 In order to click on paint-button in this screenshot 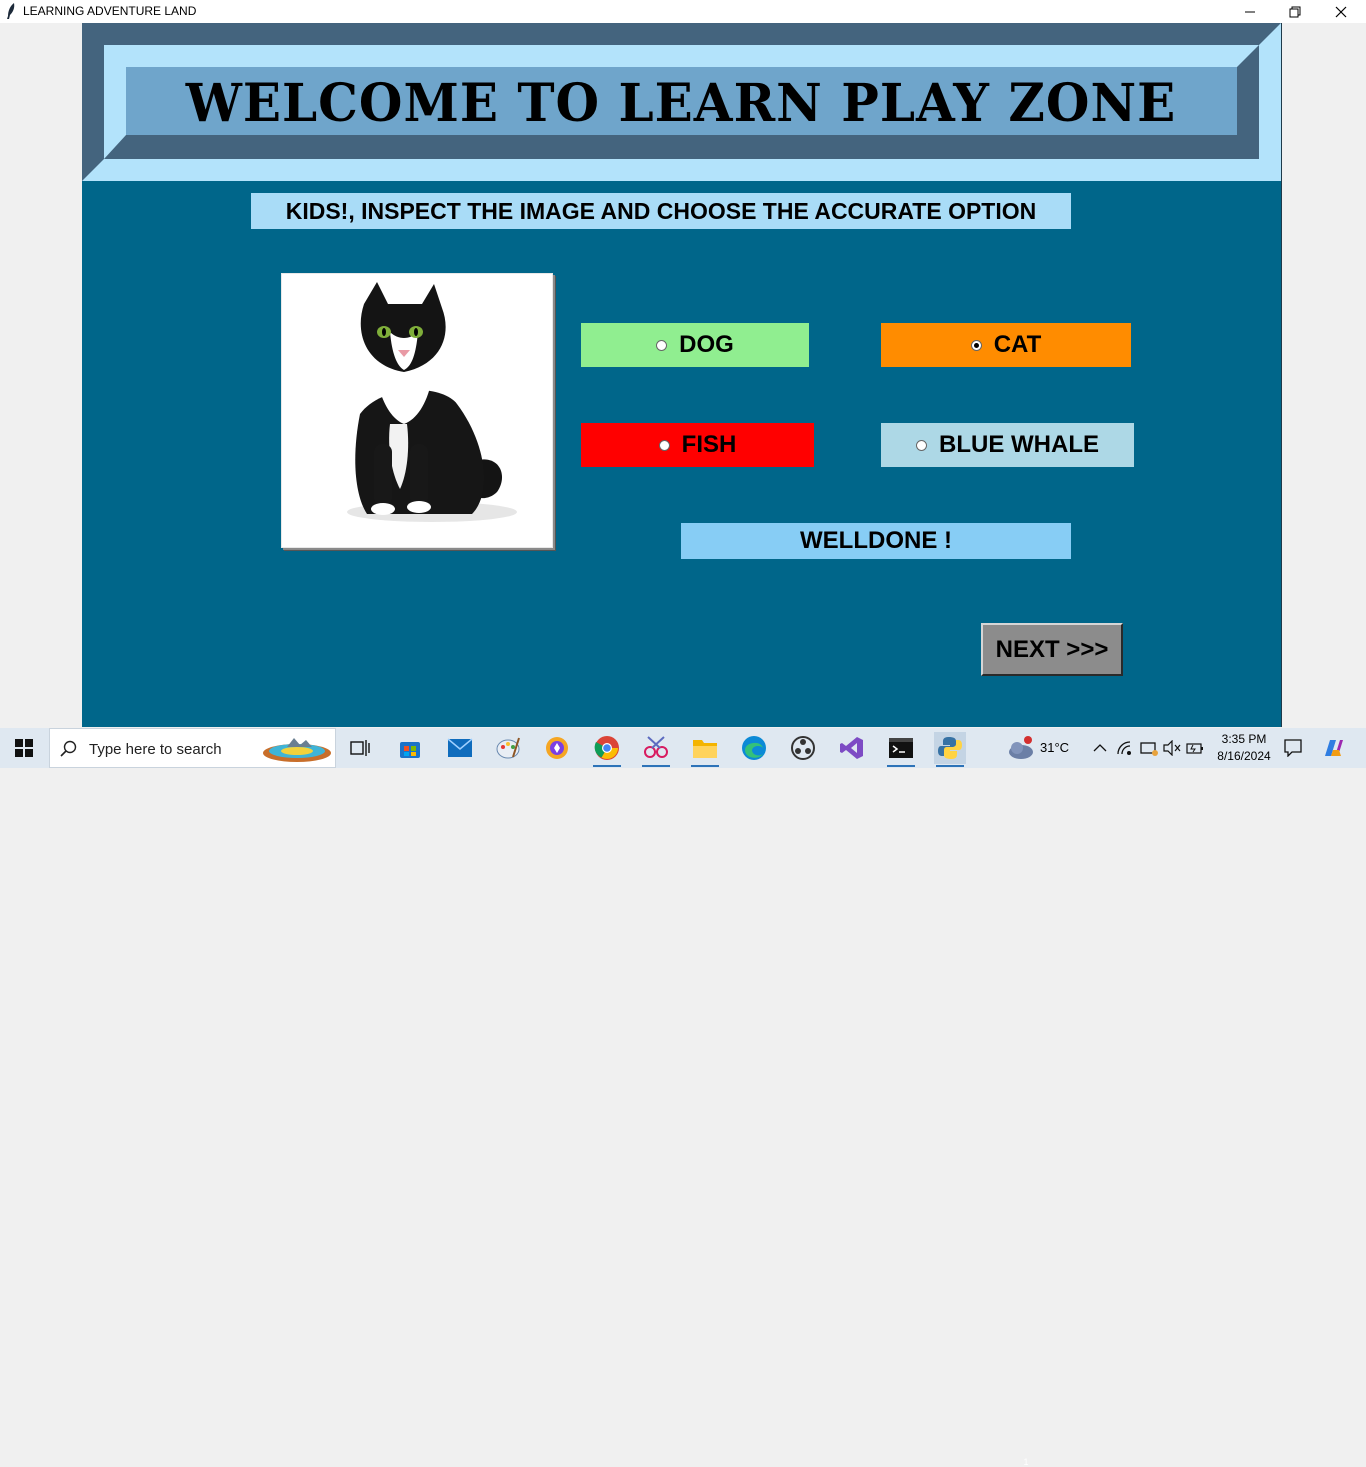, I will do `click(508, 748)`.